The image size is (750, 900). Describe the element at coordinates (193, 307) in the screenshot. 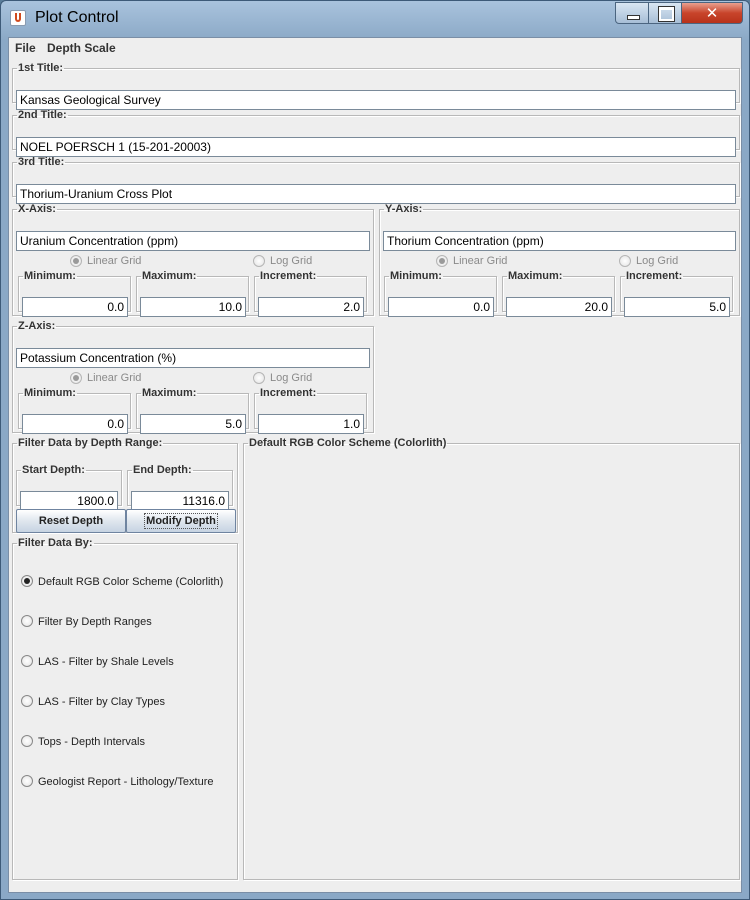

I see `x-max-input` at that location.